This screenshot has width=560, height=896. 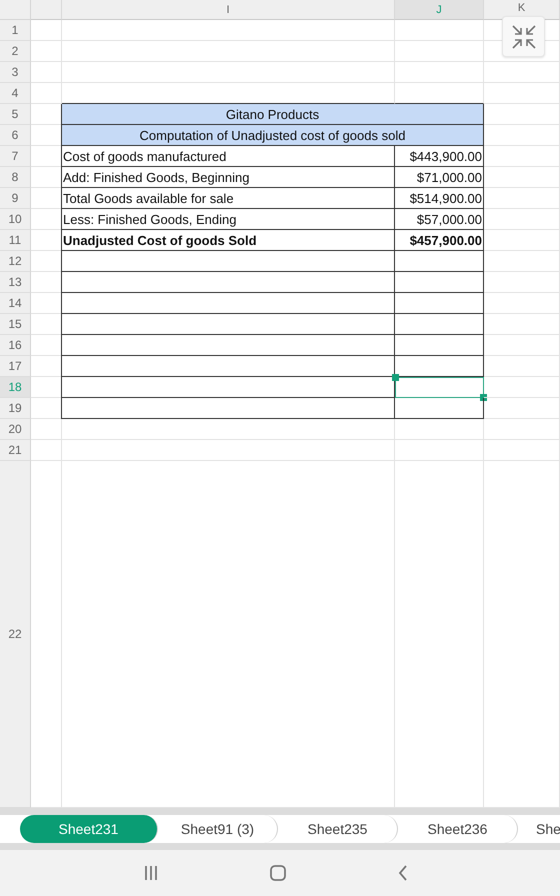 What do you see at coordinates (15, 156) in the screenshot?
I see `row-header: 7` at bounding box center [15, 156].